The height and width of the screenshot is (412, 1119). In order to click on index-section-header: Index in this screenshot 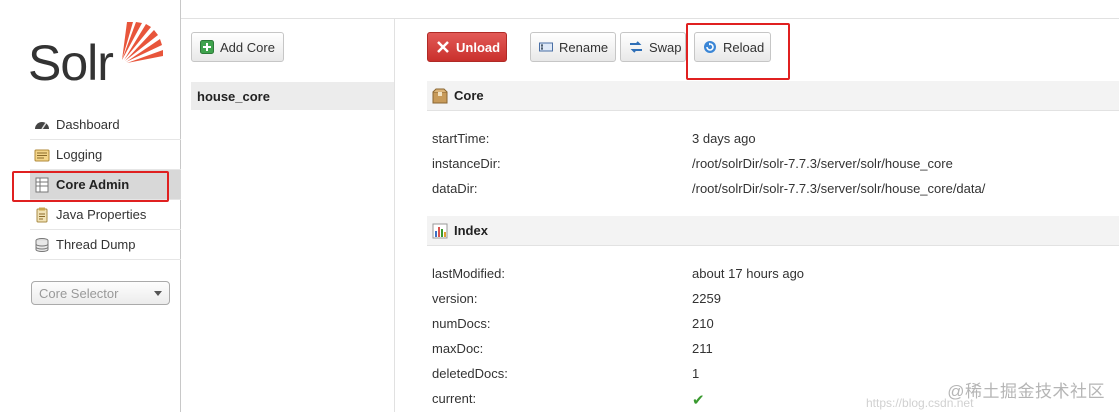, I will do `click(773, 231)`.